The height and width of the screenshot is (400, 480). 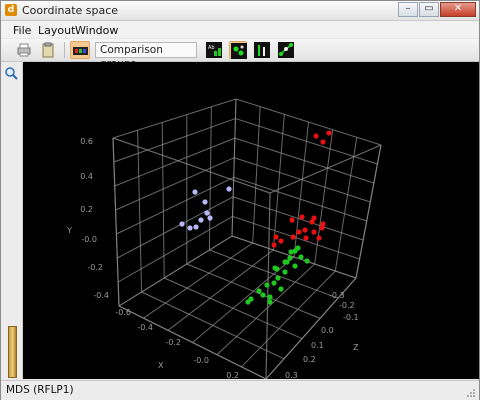 What do you see at coordinates (48, 50) in the screenshot?
I see `clipboard-icon` at bounding box center [48, 50].